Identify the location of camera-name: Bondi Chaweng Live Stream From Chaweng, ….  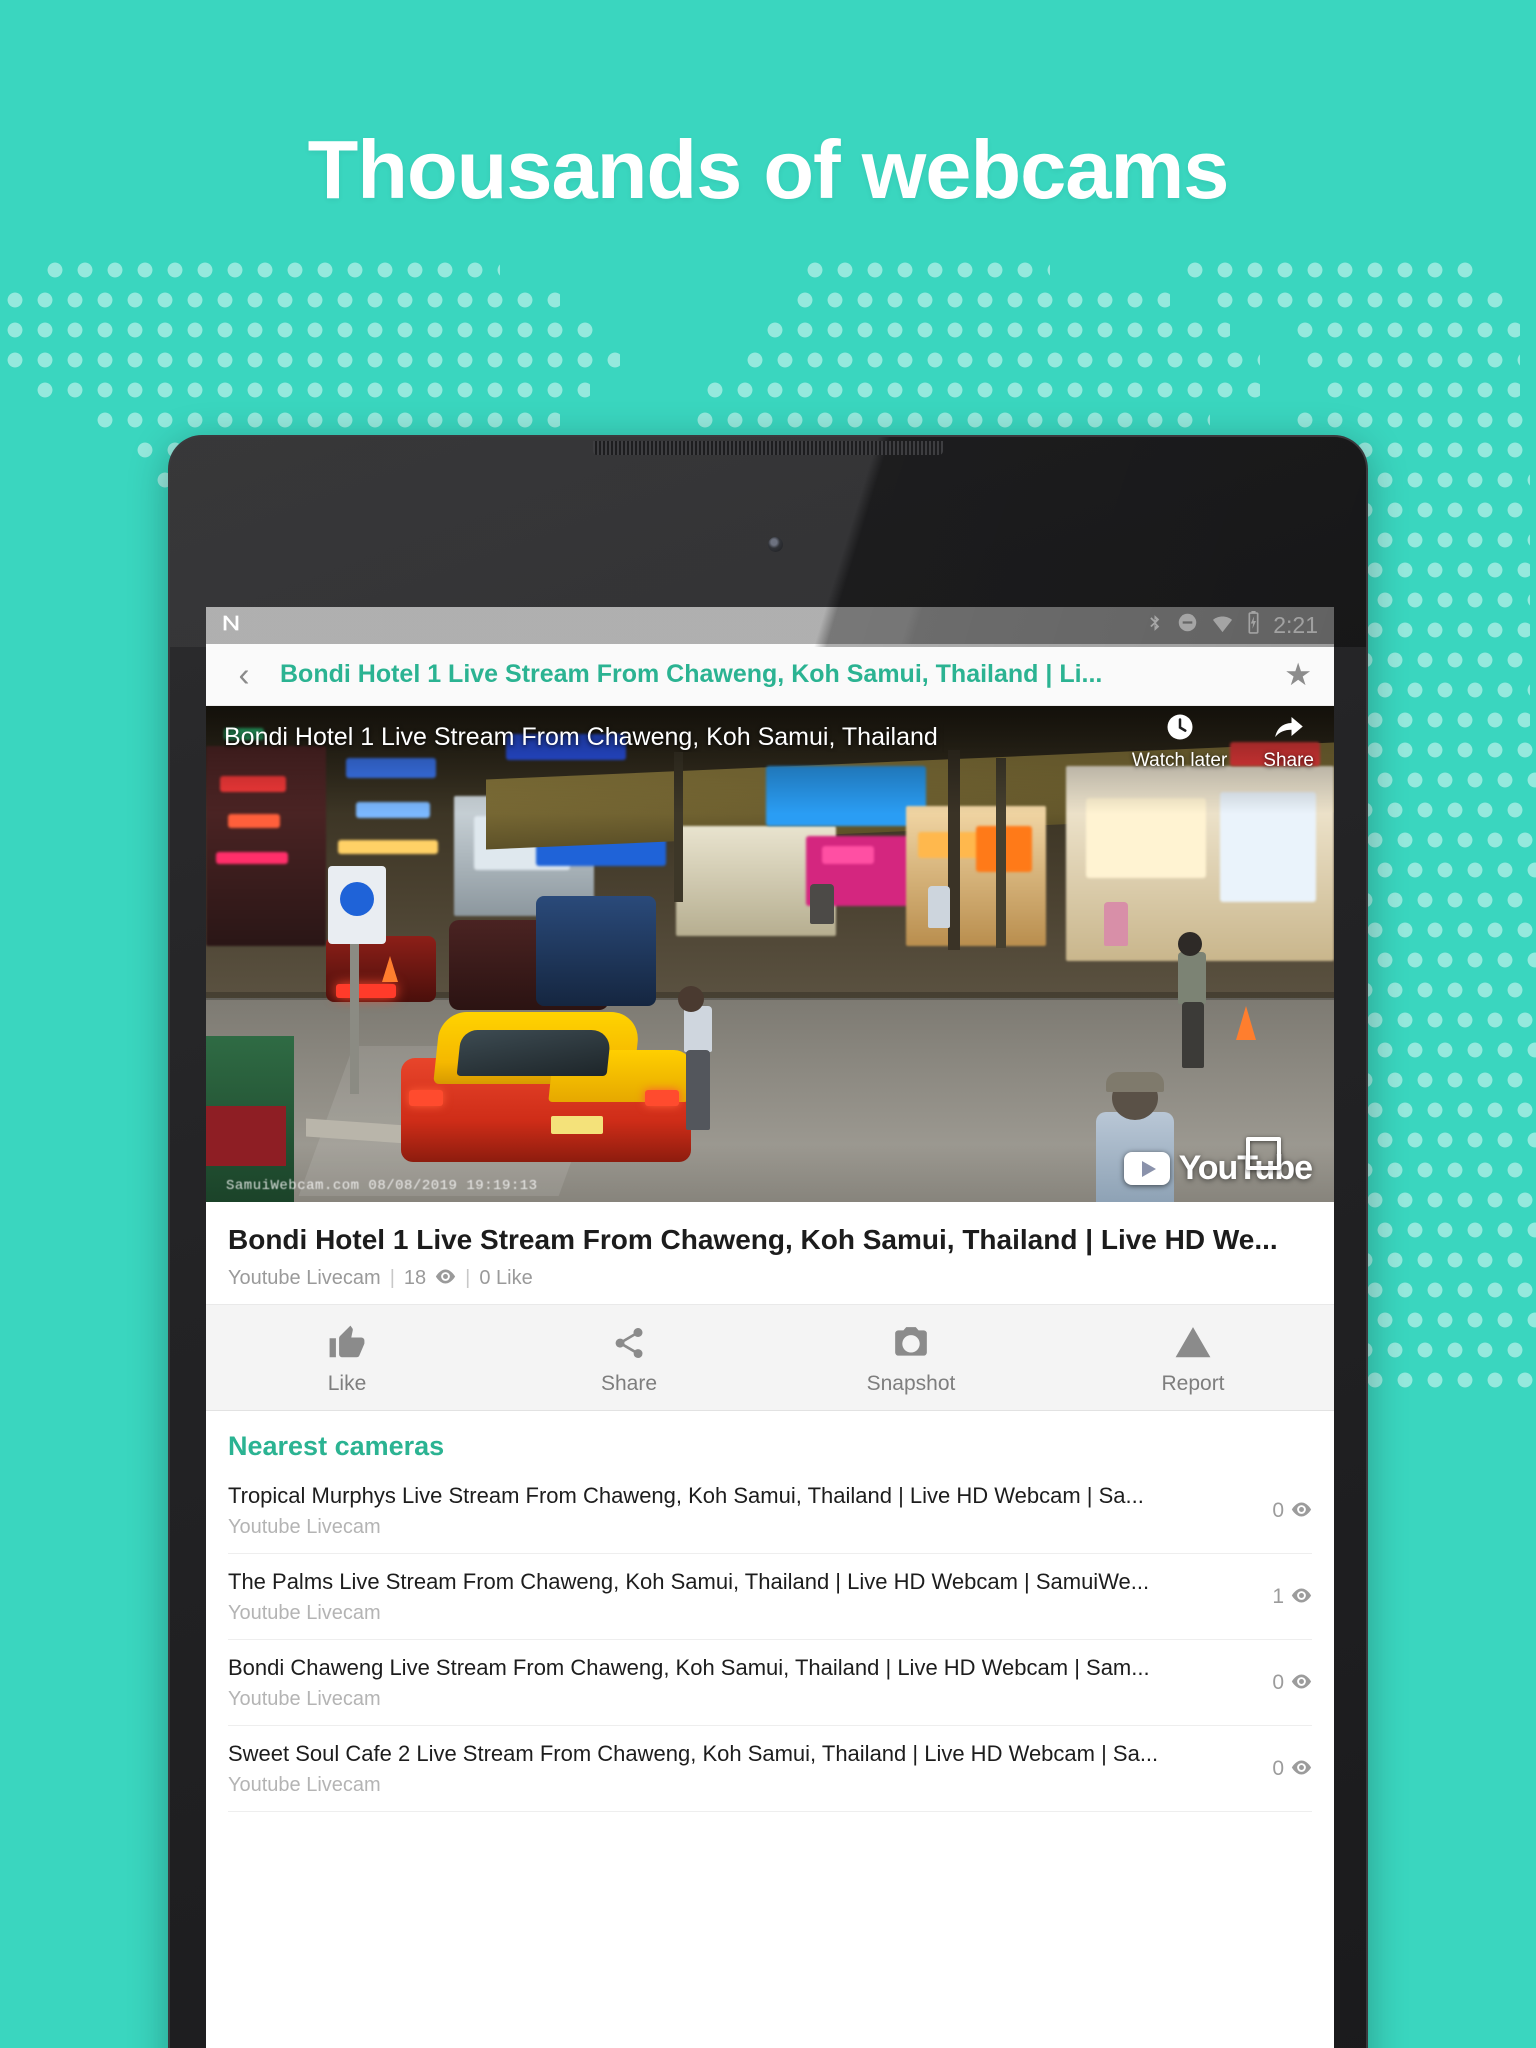
(689, 1667).